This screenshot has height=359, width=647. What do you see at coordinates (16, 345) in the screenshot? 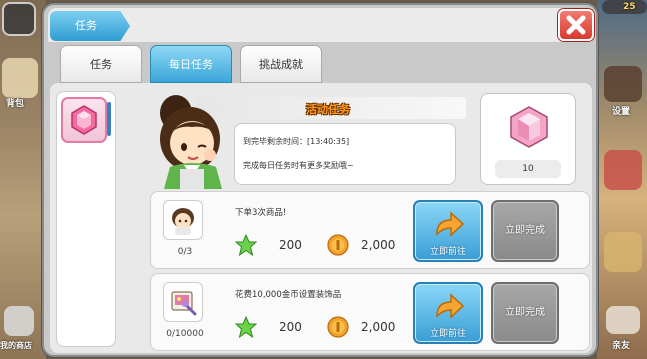
I see `shop-label: 我的商店` at bounding box center [16, 345].